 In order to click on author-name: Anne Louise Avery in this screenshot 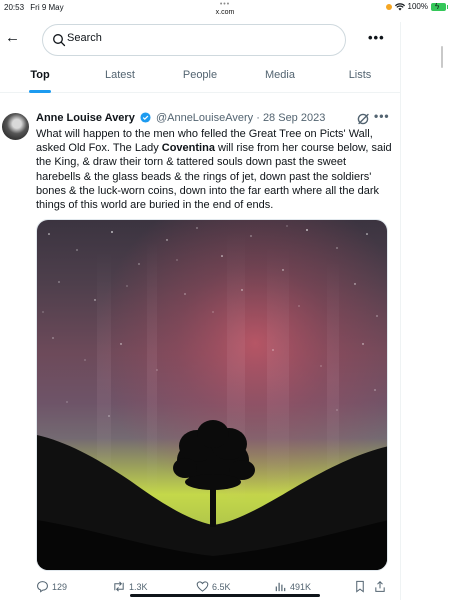, I will do `click(85, 118)`.